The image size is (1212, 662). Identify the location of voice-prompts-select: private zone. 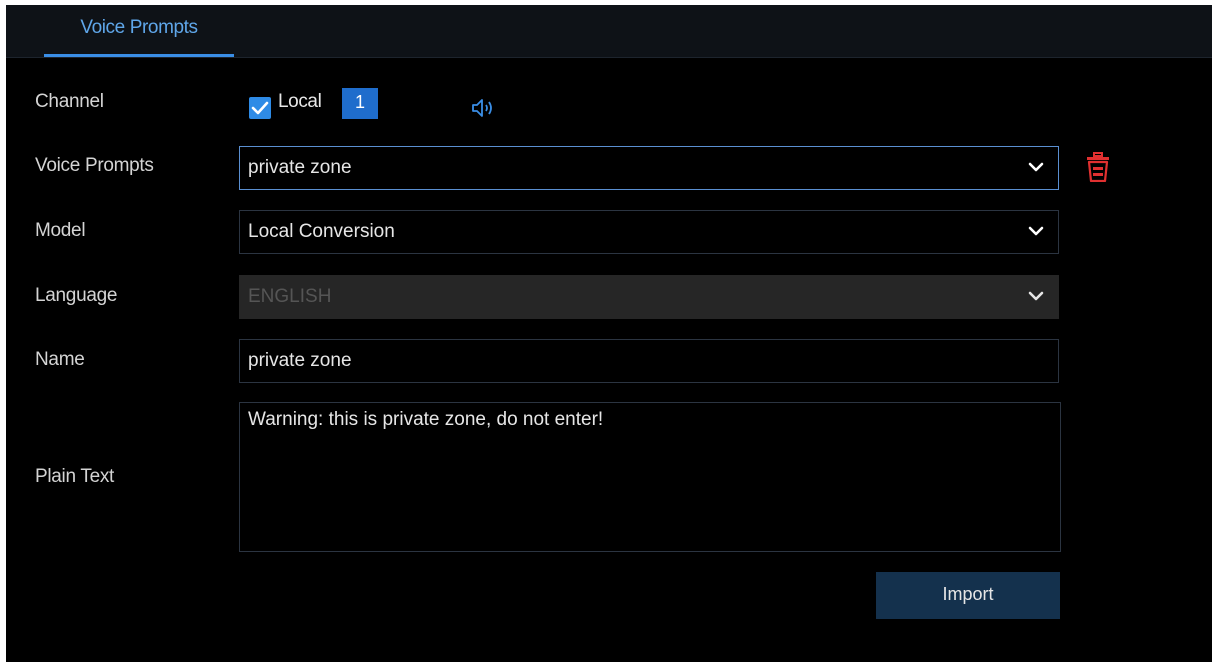
(649, 168).